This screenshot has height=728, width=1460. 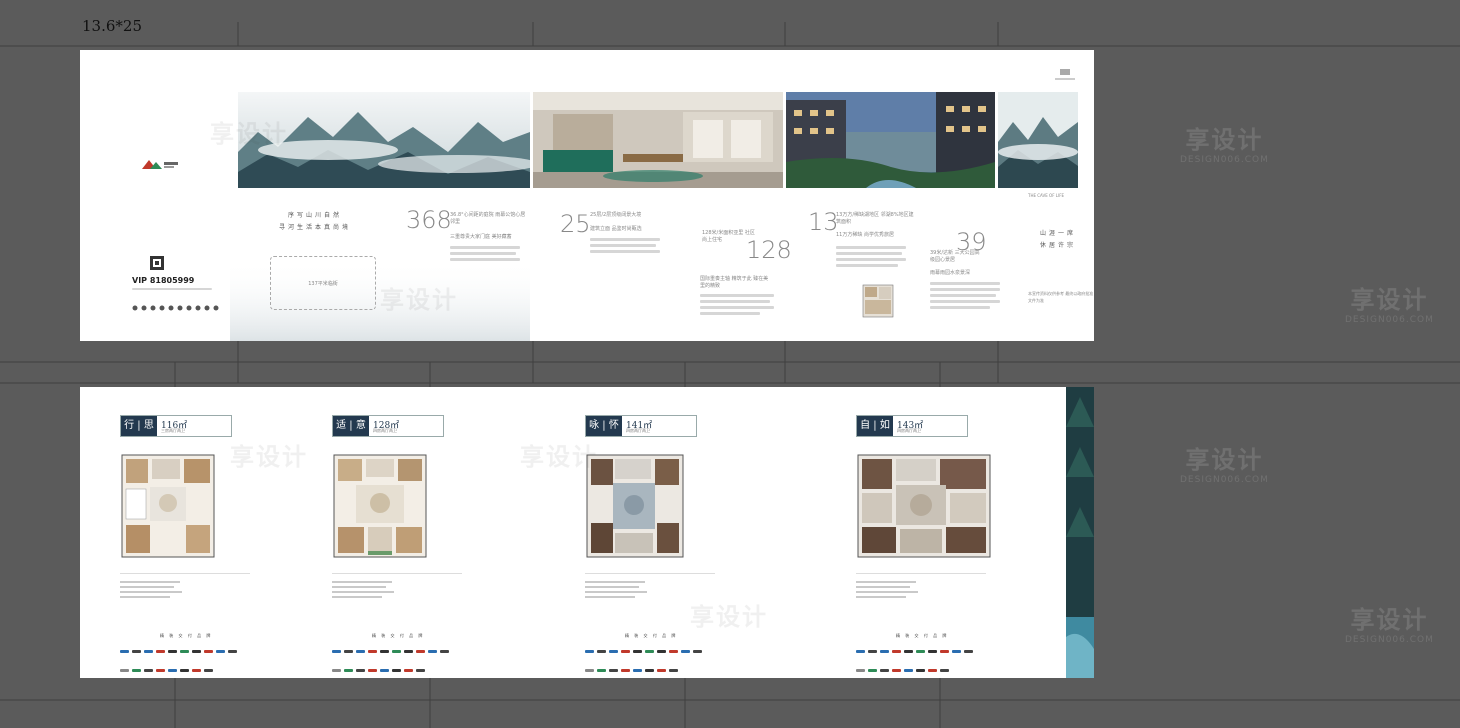 I want to click on stat-sub: 三重尊贵大家门庭 美好藏蓄, so click(x=481, y=237).